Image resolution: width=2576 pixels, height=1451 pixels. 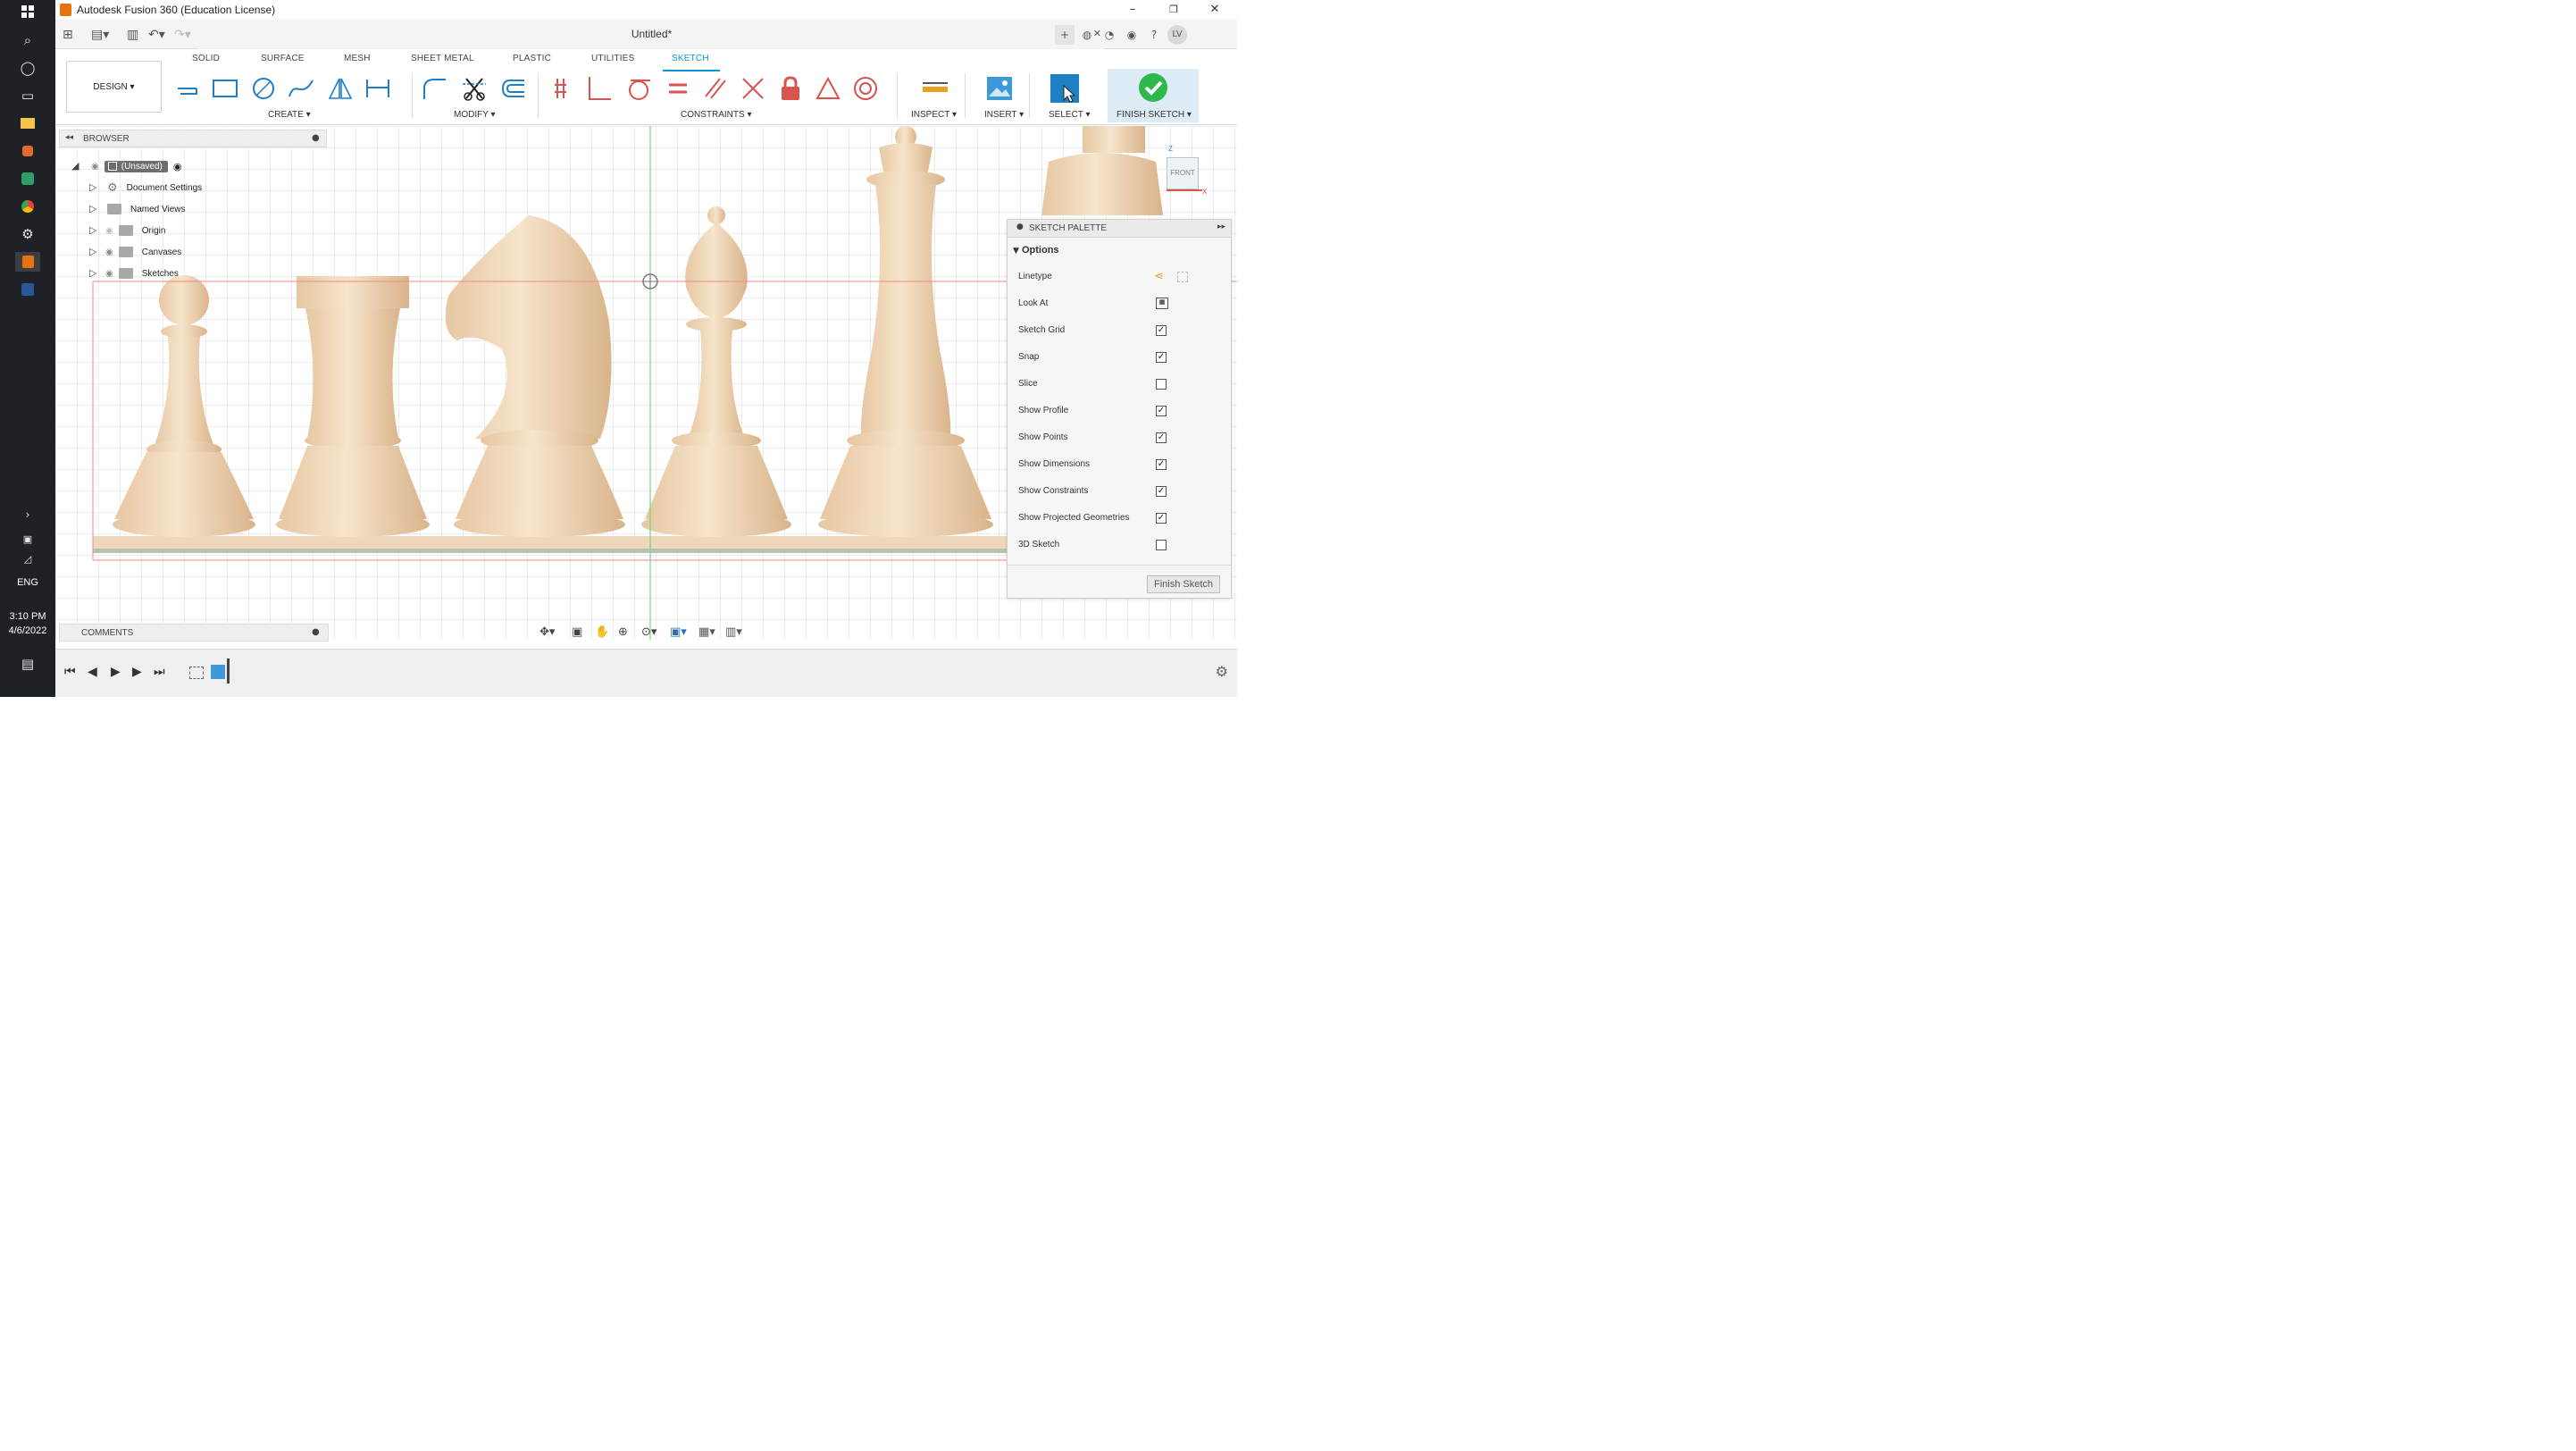 I want to click on show-profile-checkbox: ✓, so click(x=1161, y=411).